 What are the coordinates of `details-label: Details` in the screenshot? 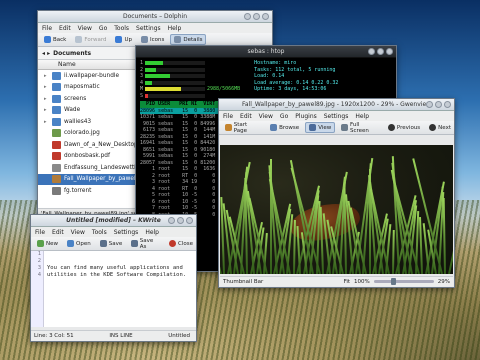 It's located at (193, 39).